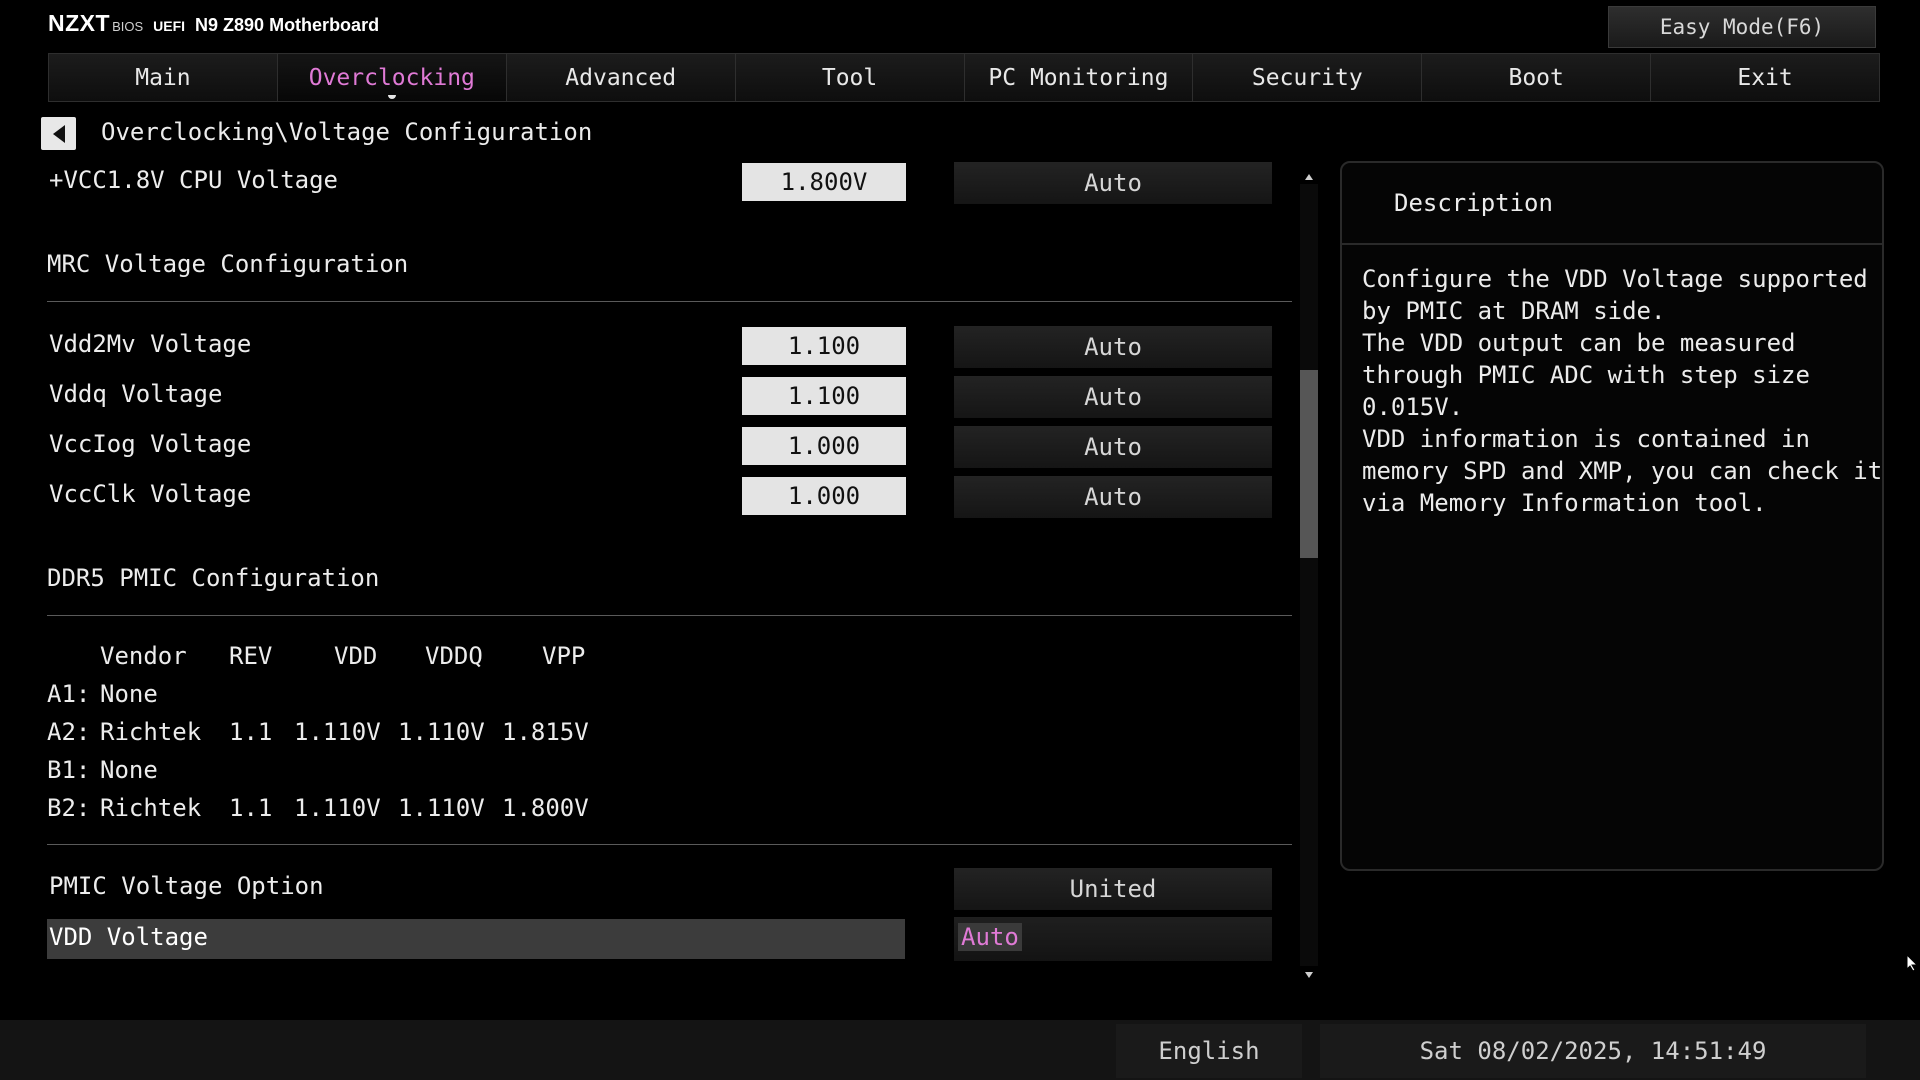  Describe the element at coordinates (228, 264) in the screenshot. I see `mrc-section-title: MRC Voltage Configuration` at that location.